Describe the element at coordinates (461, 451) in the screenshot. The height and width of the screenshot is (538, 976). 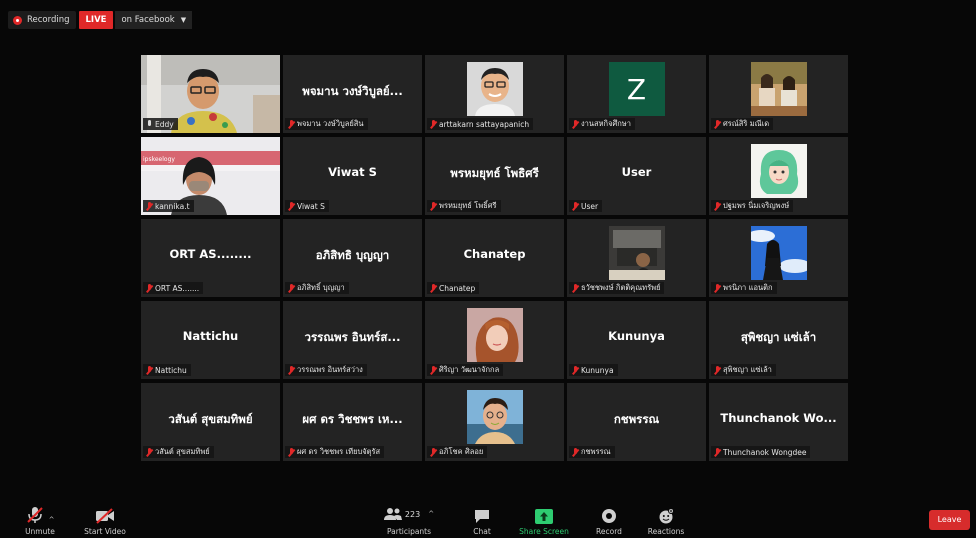
I see `participant-name: อภิโชค ศิลอย` at that location.